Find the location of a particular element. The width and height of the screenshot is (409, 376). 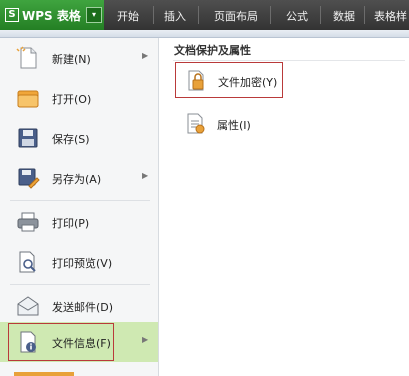

print-preview-icon is located at coordinates (28, 262).